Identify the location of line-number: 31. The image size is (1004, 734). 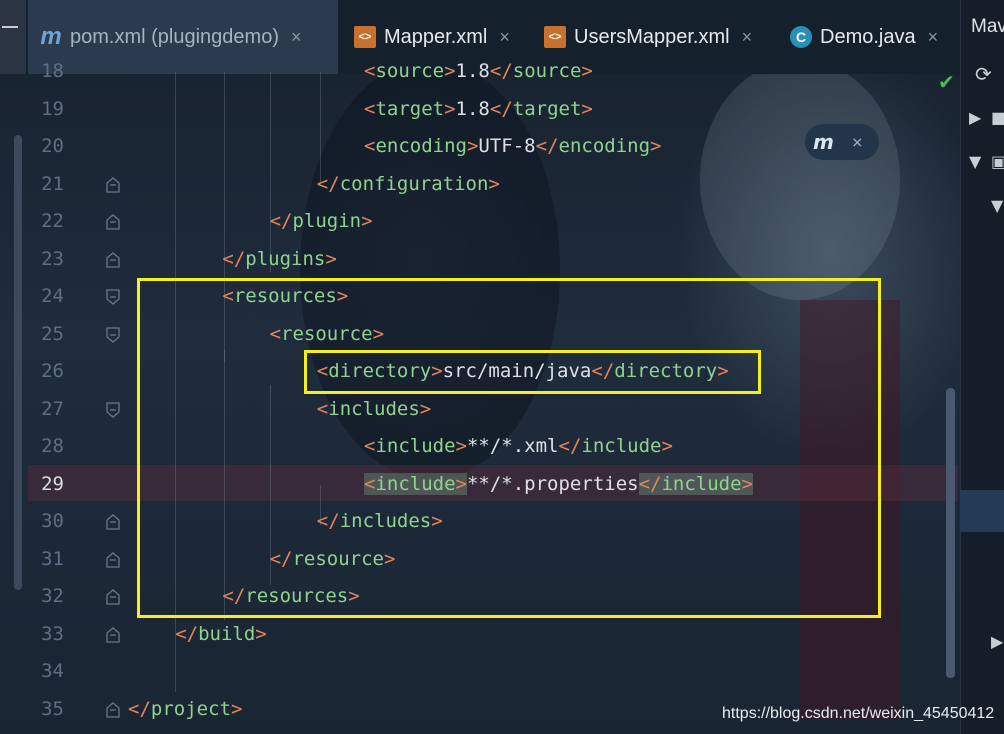
(52, 558).